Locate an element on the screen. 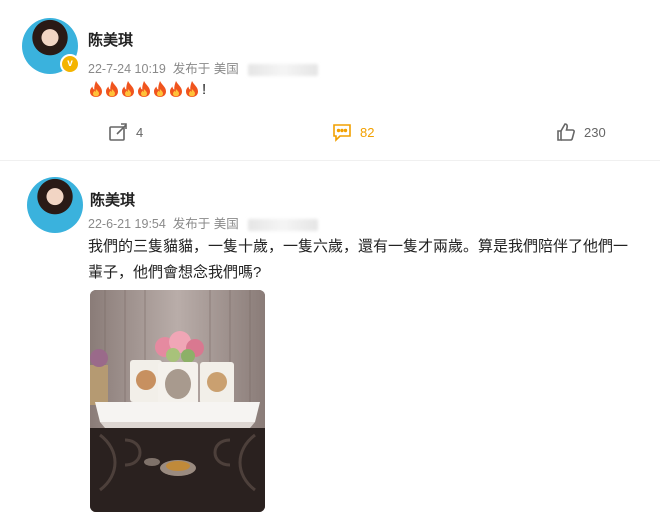 Image resolution: width=660 pixels, height=517 pixels. post-content: ! is located at coordinates (147, 89).